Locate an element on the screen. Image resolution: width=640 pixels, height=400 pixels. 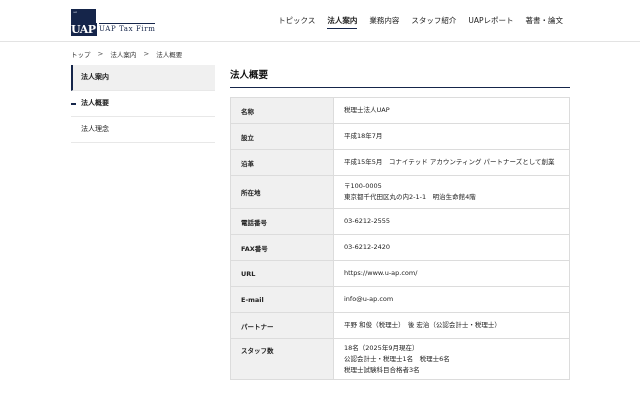
row-label: E-mail is located at coordinates (282, 299).